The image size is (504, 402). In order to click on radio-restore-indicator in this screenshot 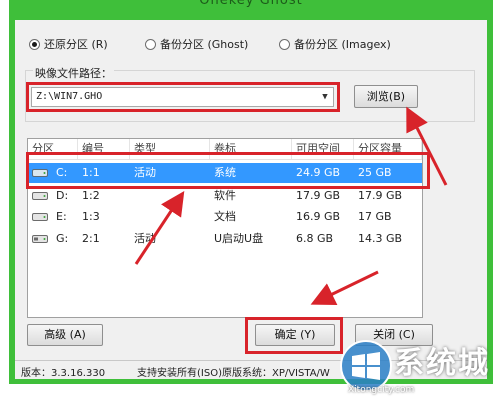, I will do `click(34, 44)`.